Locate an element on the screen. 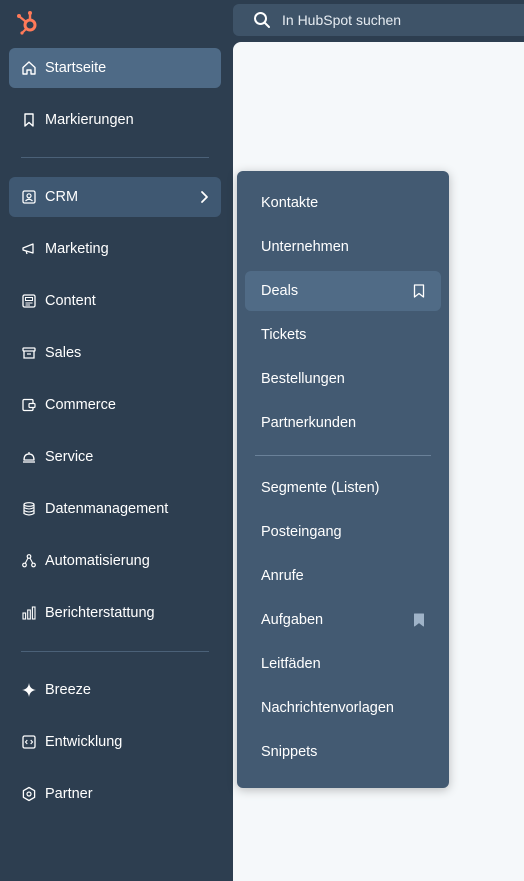  hubspot-logo-icon is located at coordinates (28, 22).